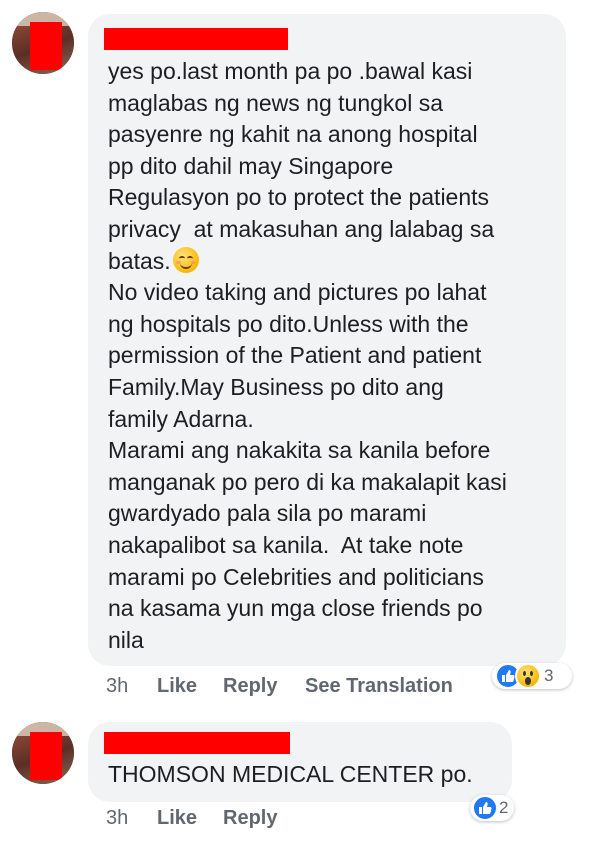 This screenshot has height=845, width=611. What do you see at coordinates (549, 675) in the screenshot?
I see `reaction-count: 3` at bounding box center [549, 675].